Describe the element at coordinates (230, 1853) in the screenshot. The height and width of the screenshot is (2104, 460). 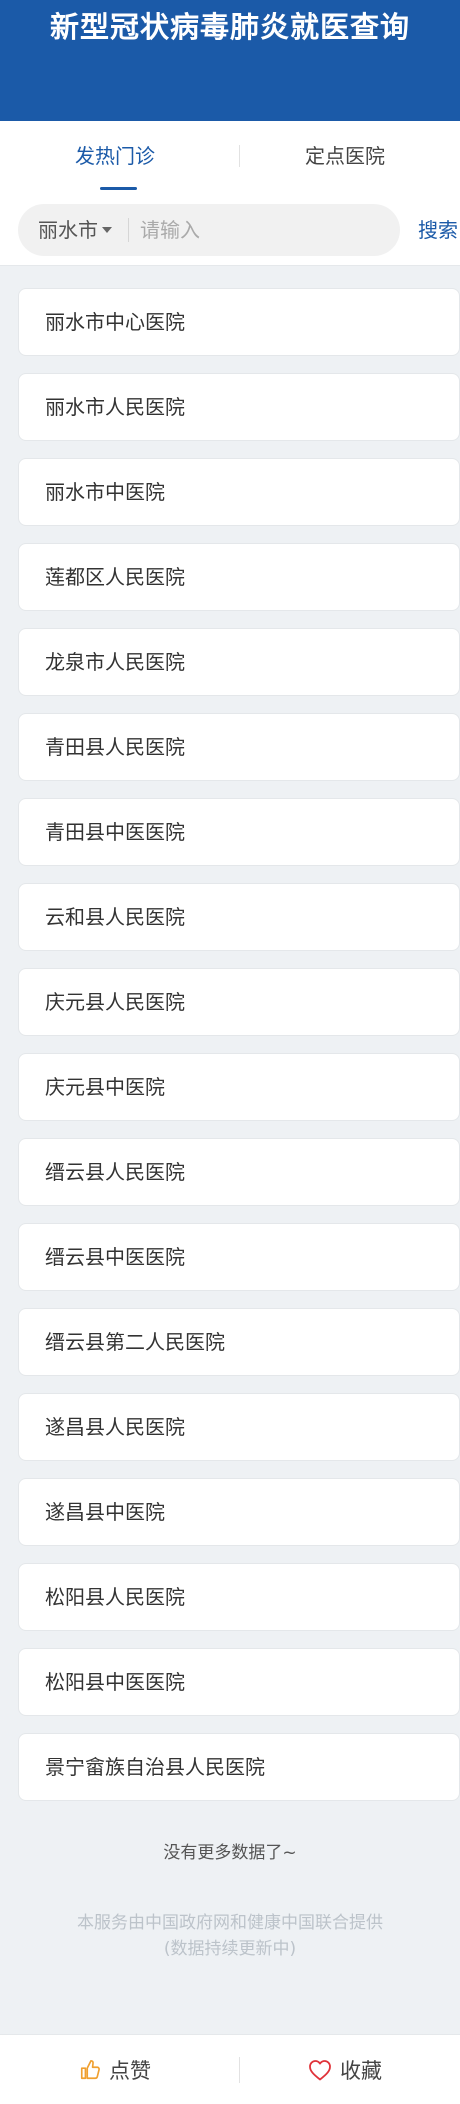
I see `list-end-text: 没有更多数据了~` at that location.